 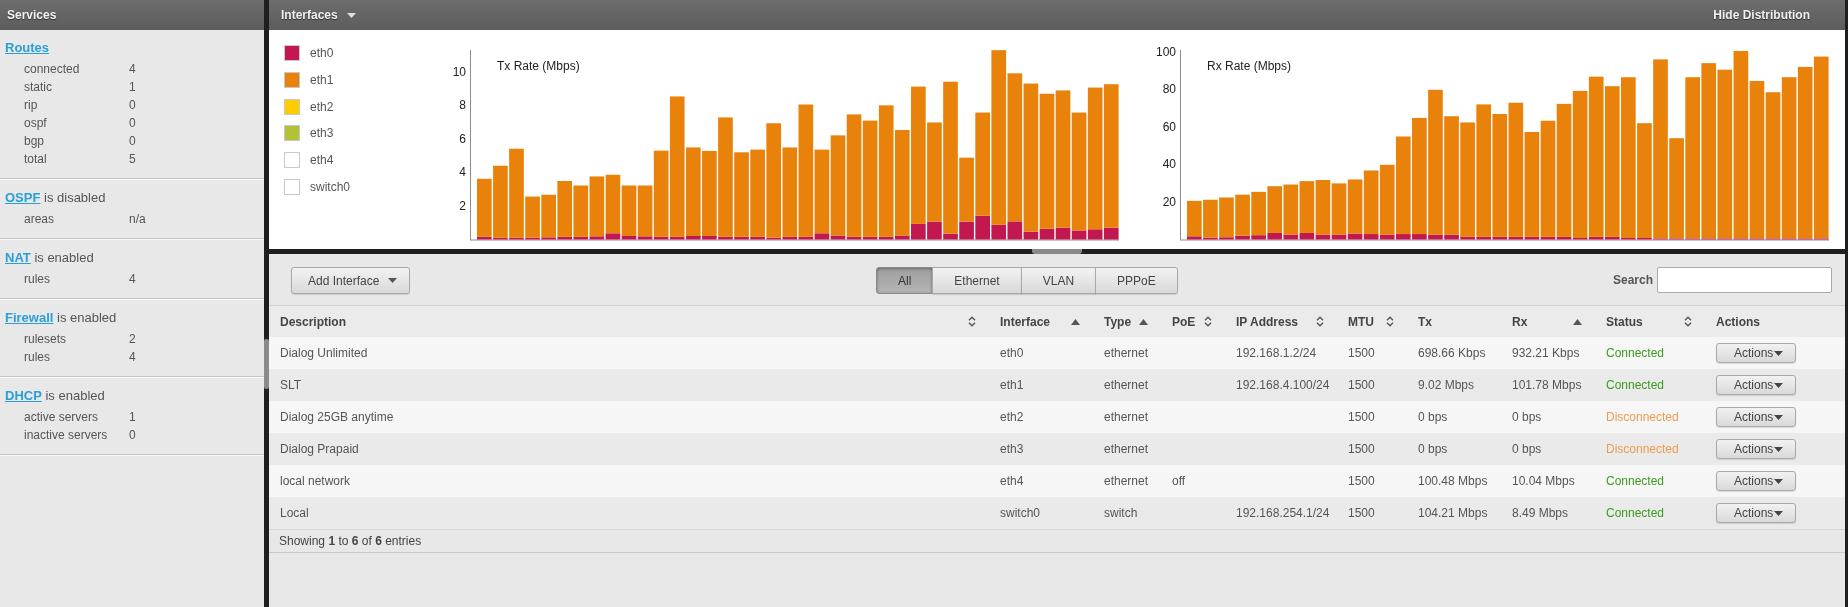 What do you see at coordinates (1283, 385) in the screenshot?
I see `table-cell: 192.168.4.100/24` at bounding box center [1283, 385].